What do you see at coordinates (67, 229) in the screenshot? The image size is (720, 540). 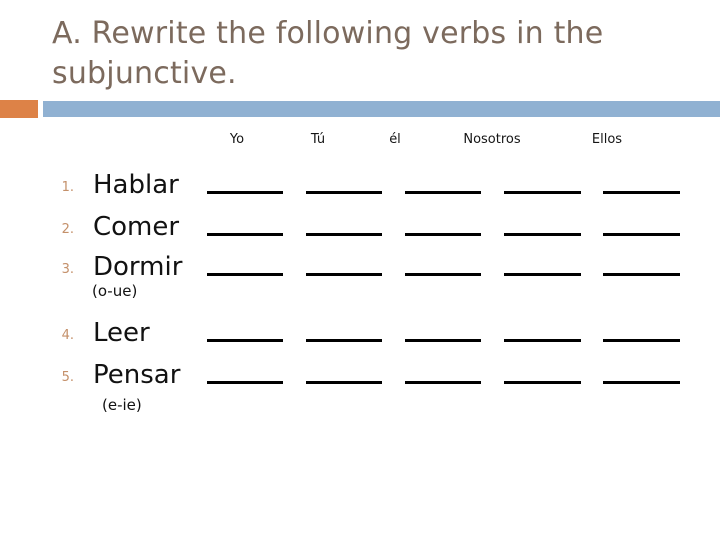 I see `row-number: 2.` at bounding box center [67, 229].